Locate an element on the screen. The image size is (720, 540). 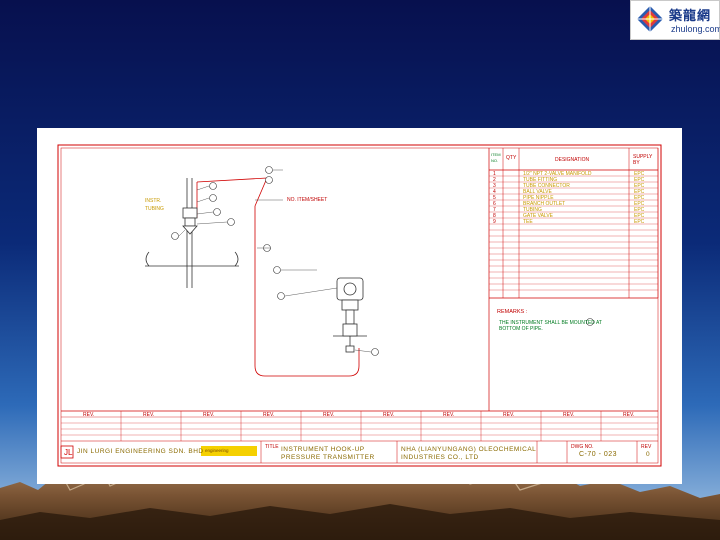
side-note-1: INSTR. is located at coordinates (153, 201).